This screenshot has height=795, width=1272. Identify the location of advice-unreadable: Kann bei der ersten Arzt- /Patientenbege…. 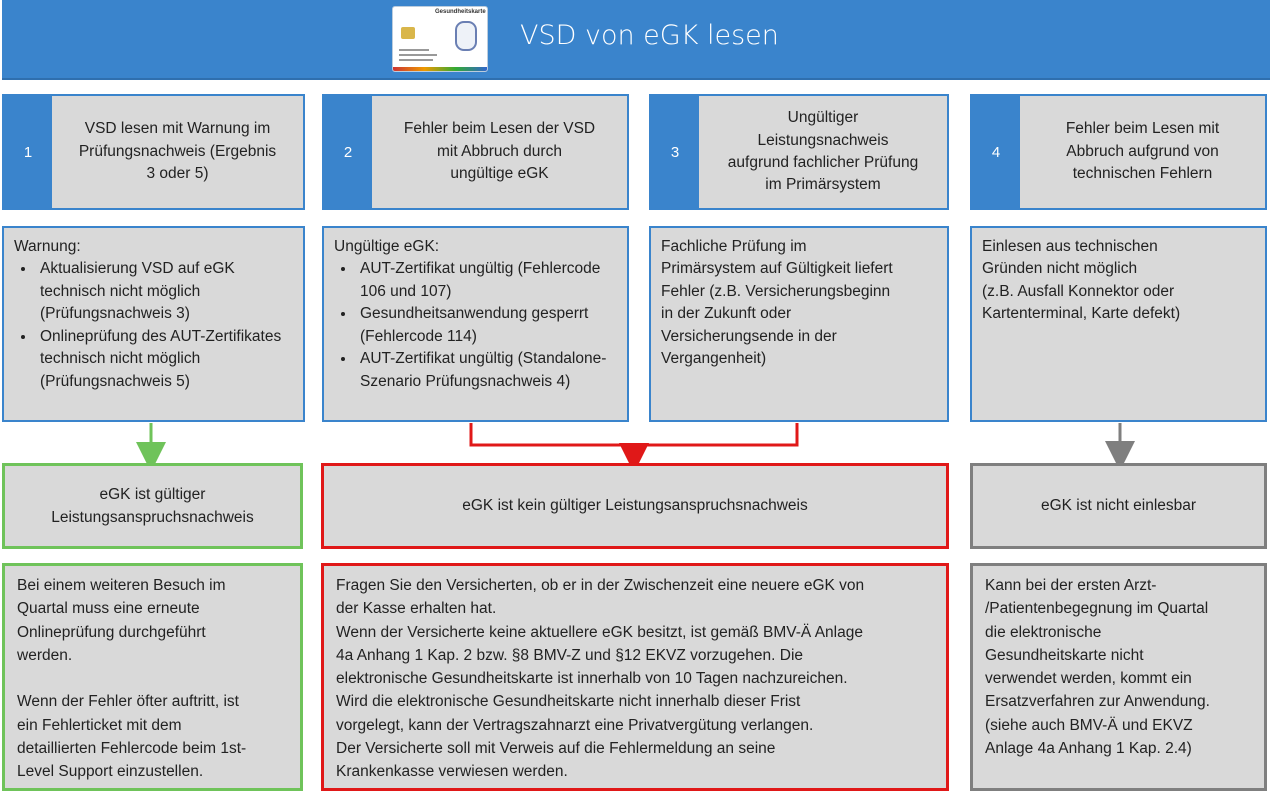
(1118, 677).